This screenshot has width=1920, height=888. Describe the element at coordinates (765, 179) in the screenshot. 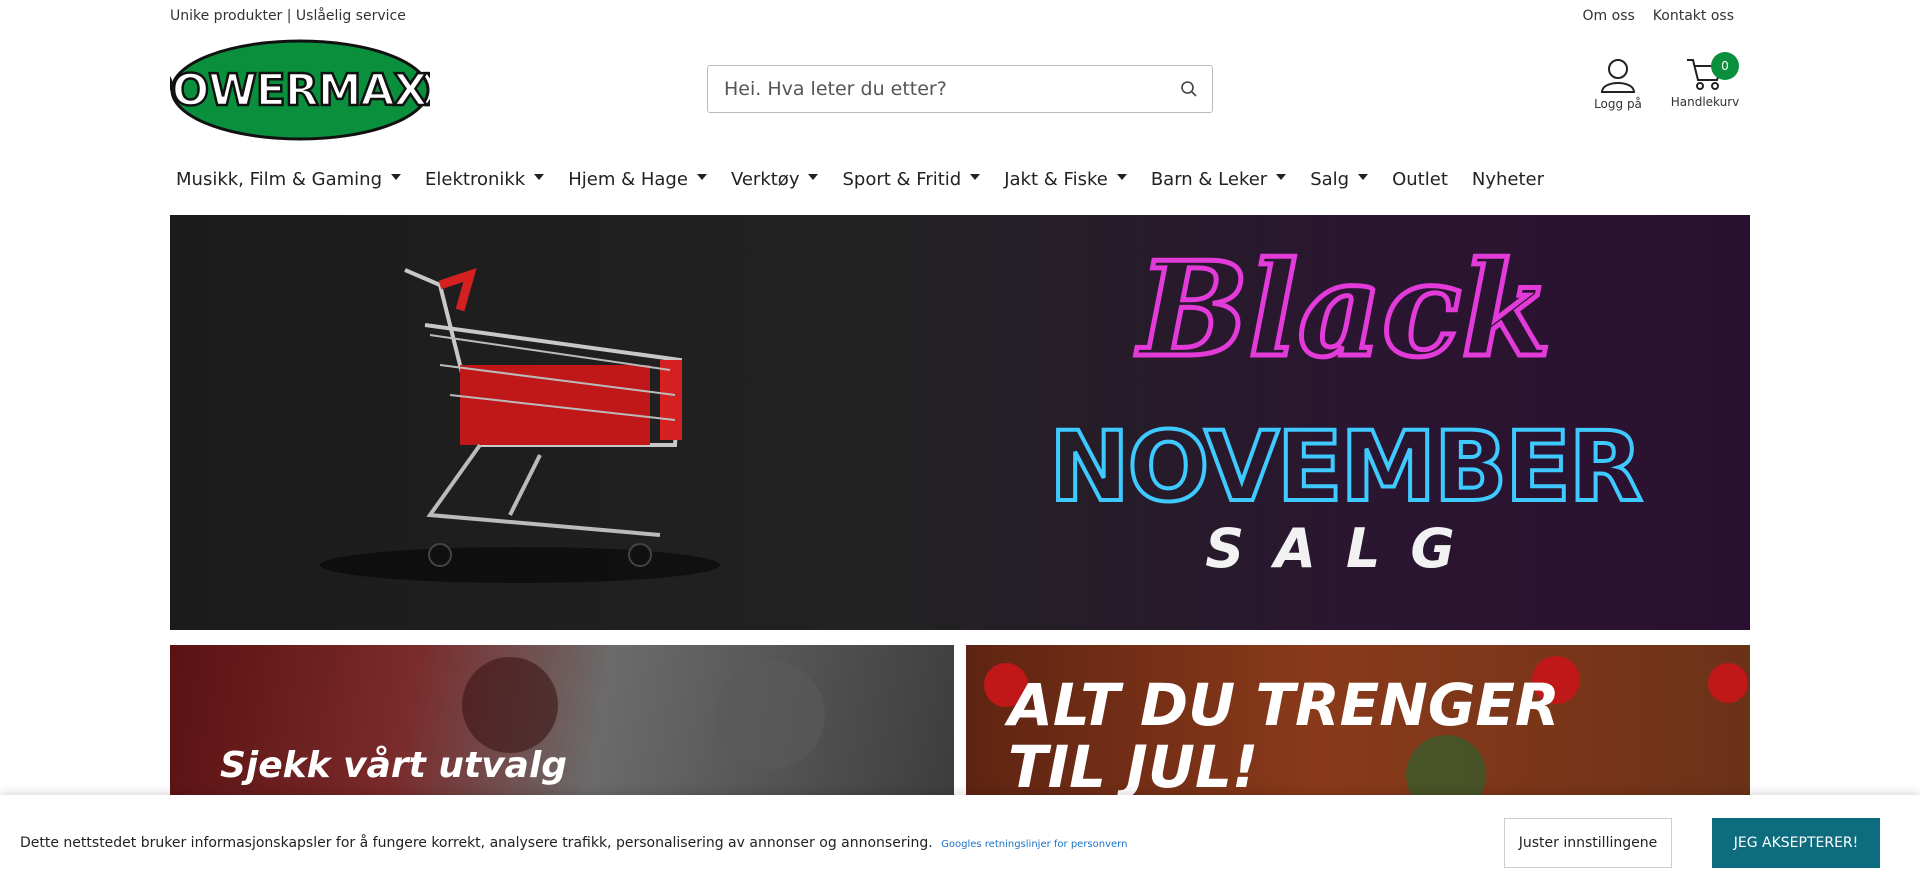

I see `nav-label: Verktøy` at that location.